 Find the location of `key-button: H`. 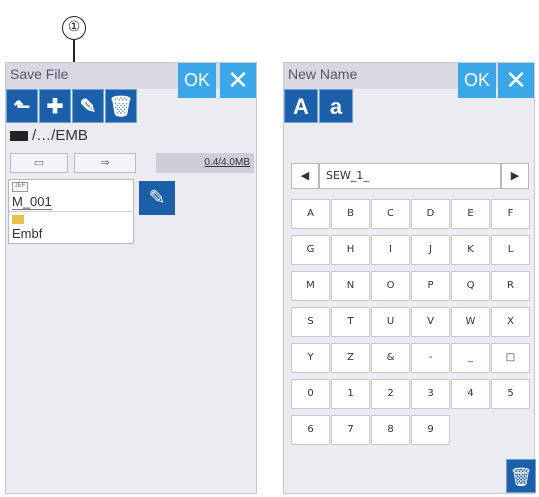

key-button: H is located at coordinates (350, 250).